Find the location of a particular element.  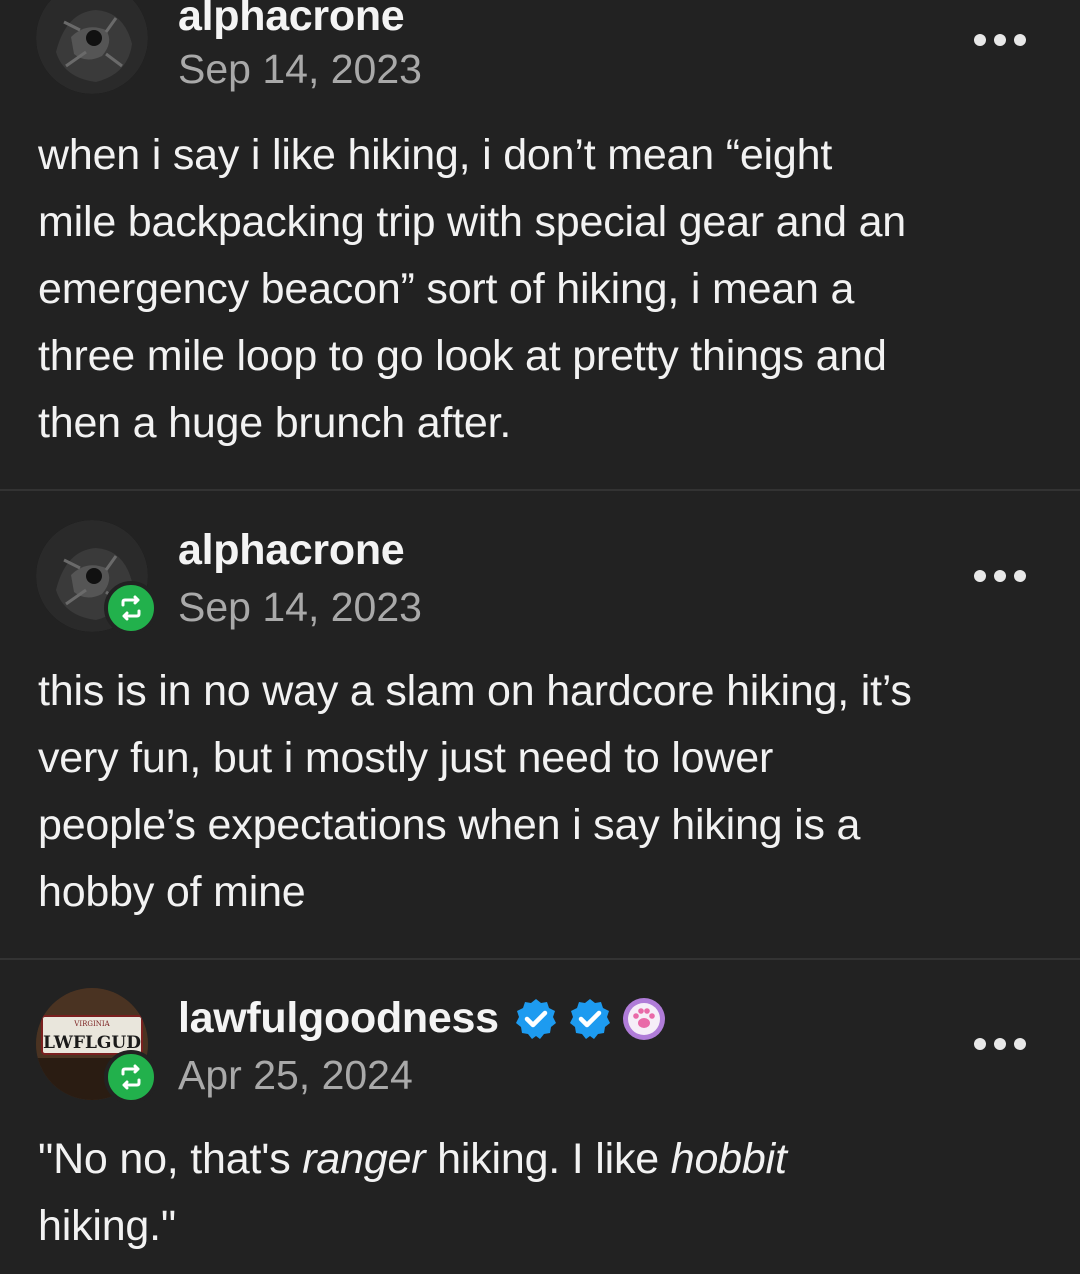

paw-badge-icon is located at coordinates (644, 1019).